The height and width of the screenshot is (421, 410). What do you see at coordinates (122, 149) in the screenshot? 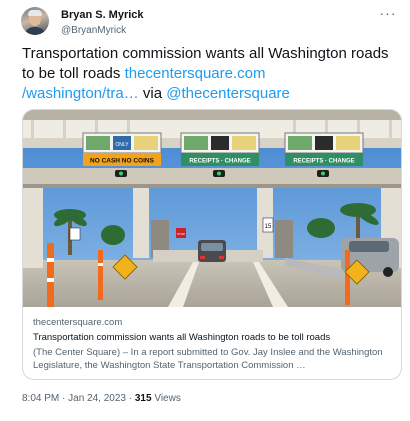
I see `toll-sign-left: ONLY NO CASH NO COINS` at bounding box center [122, 149].